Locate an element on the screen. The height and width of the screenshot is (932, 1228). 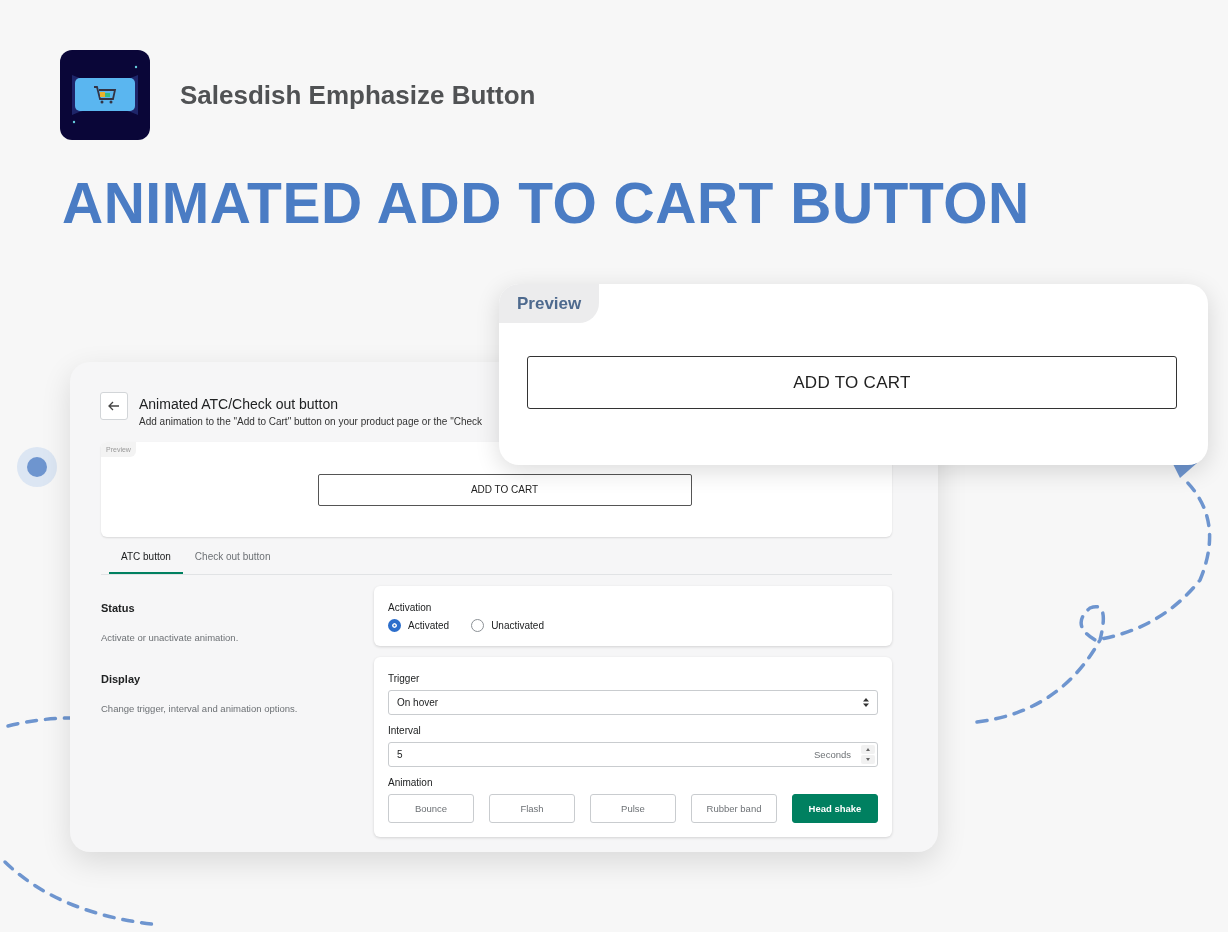
interval-field: 5 Seconds is located at coordinates (633, 754).